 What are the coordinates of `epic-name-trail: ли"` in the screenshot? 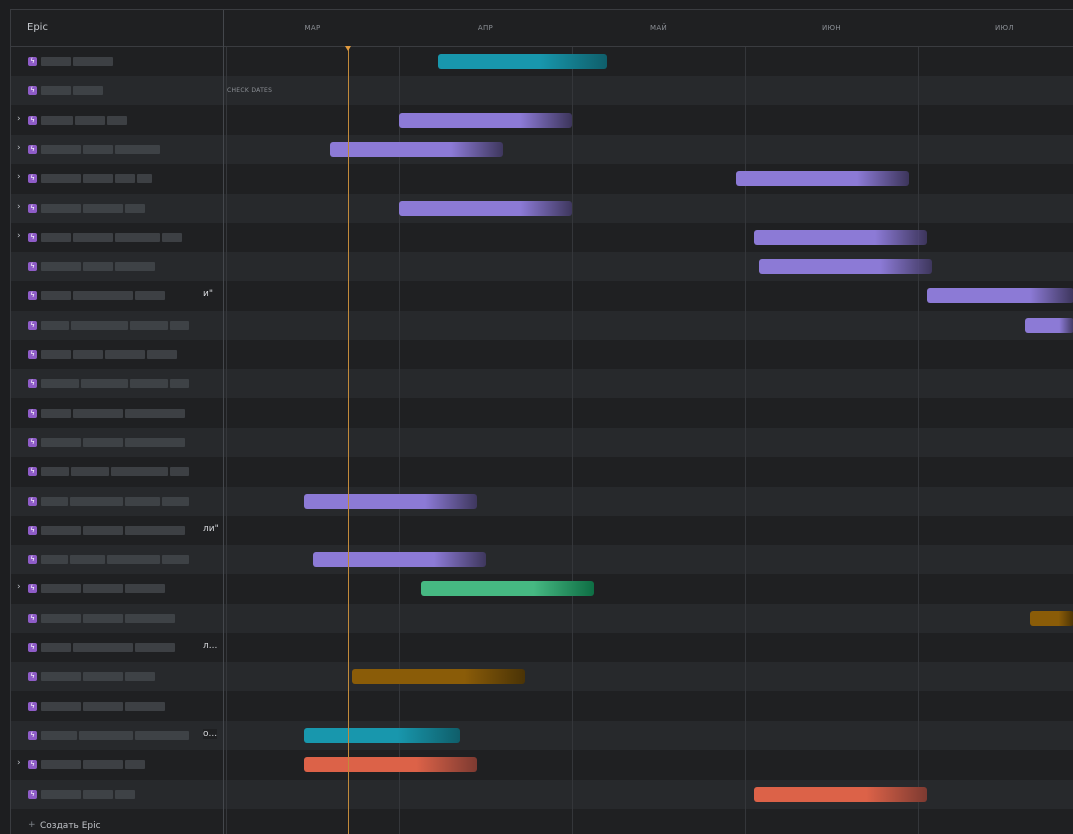 It's located at (211, 528).